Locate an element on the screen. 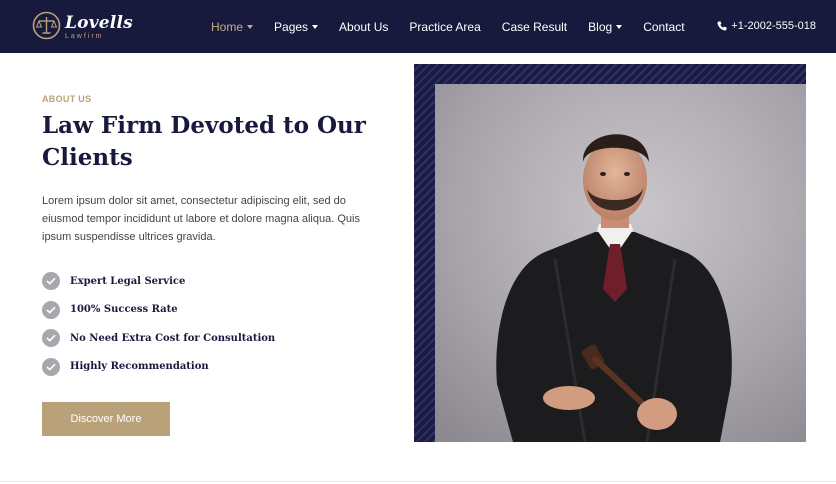 Image resolution: width=836 pixels, height=484 pixels. nav-item-blog: Blog is located at coordinates (605, 27).